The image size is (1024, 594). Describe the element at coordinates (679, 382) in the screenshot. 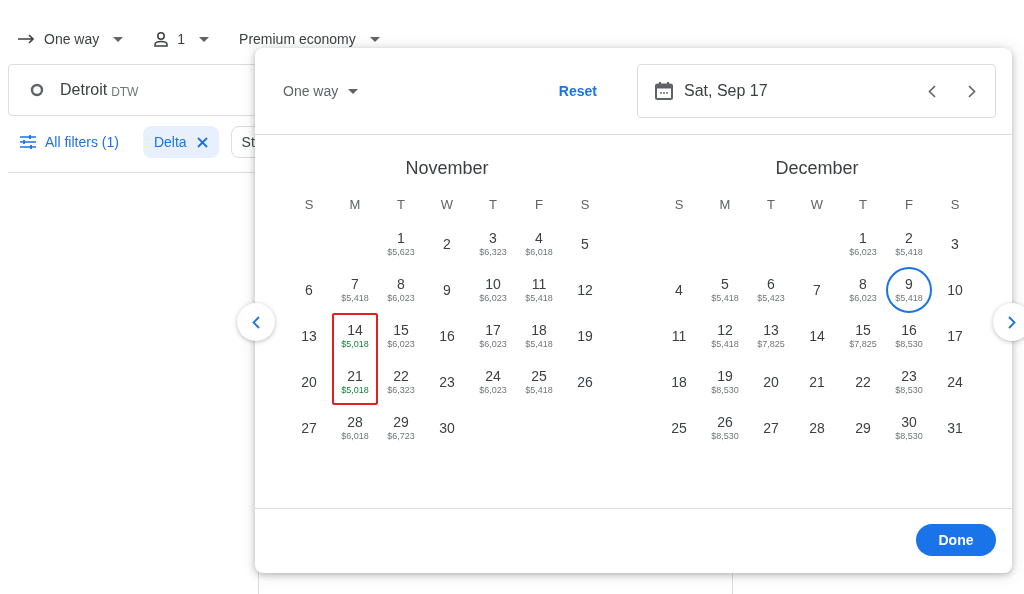

I see `calendar-day: 18` at that location.